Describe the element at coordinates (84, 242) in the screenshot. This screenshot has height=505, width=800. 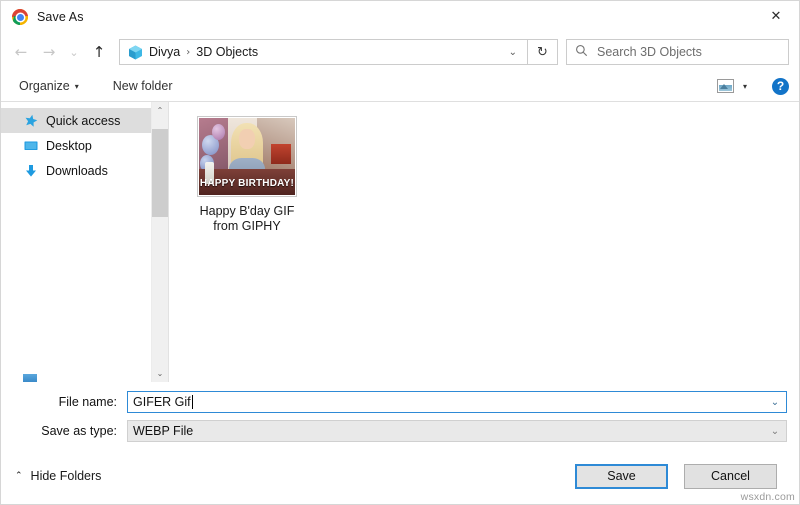
I see `navigation-pane: Quick access Desktop Downloads ⌃ ⌄` at that location.